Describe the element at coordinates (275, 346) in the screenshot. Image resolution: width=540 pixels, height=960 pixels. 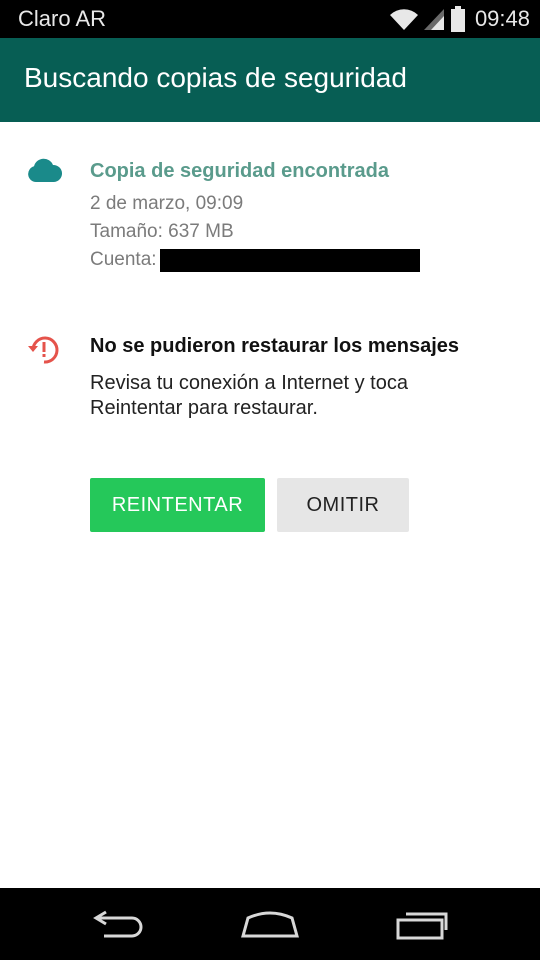
I see `restore-error-title: No se pudieron restaurar los mensajes` at that location.